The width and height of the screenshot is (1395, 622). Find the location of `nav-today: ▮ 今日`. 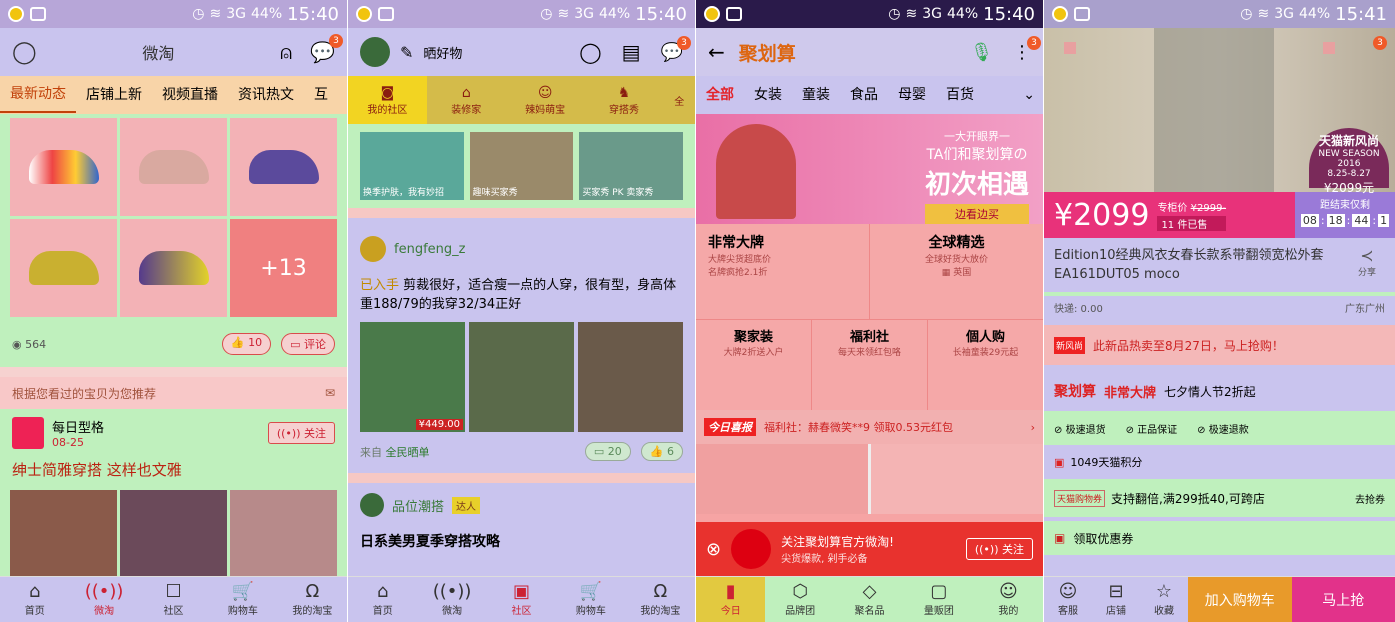

nav-today: ▮ 今日 is located at coordinates (731, 599).